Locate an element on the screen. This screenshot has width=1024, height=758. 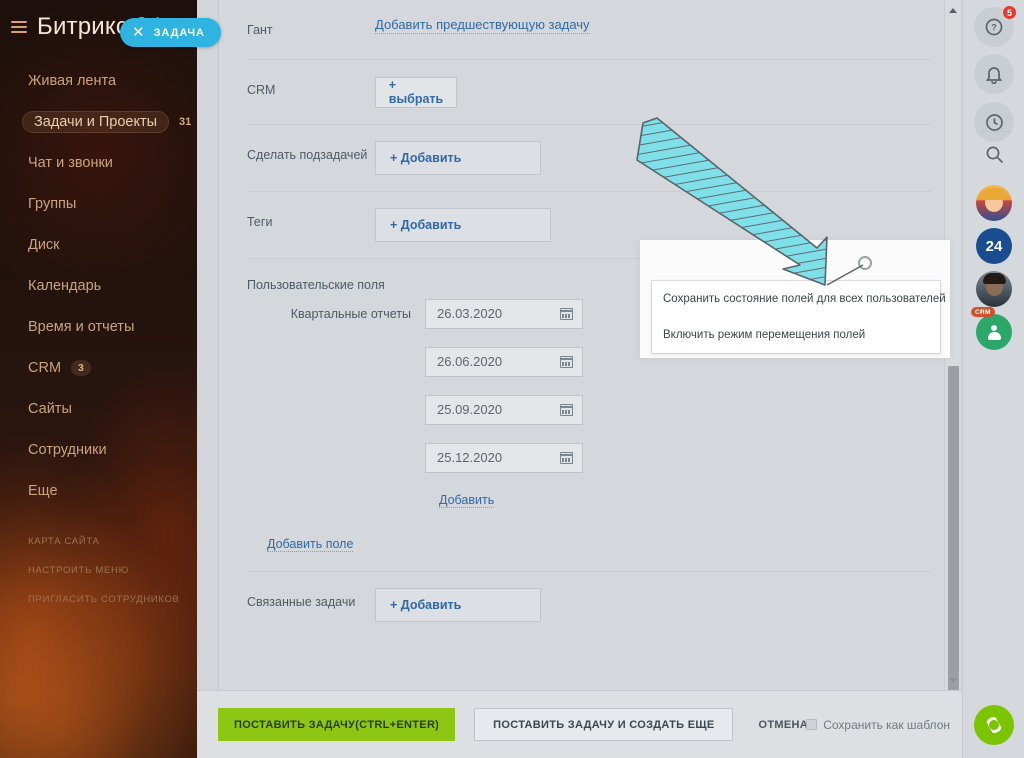
sidebar-item-sites: Сайты is located at coordinates (98, 408).